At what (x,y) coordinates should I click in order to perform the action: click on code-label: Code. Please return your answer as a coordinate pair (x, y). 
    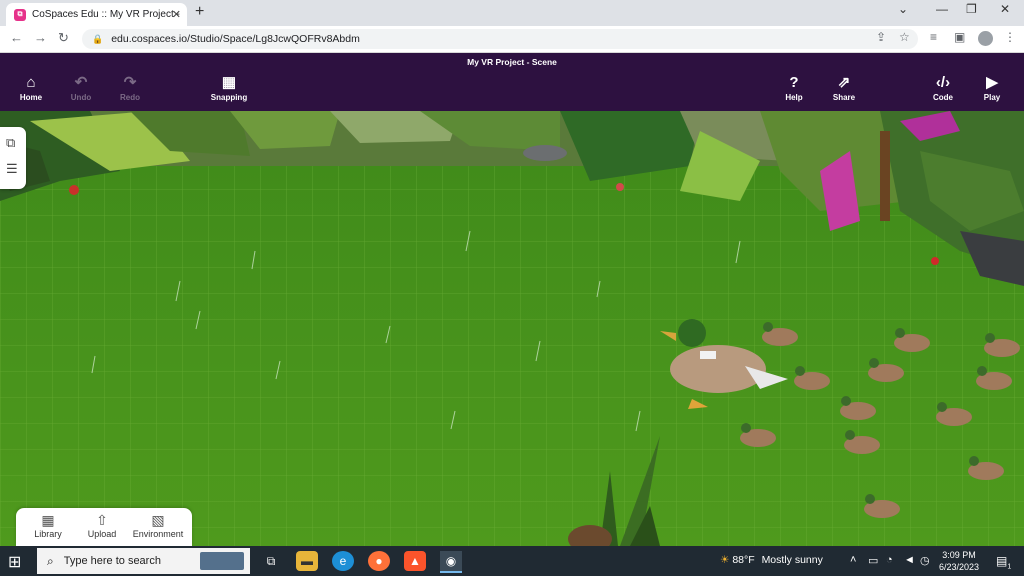
    Looking at the image, I should click on (943, 97).